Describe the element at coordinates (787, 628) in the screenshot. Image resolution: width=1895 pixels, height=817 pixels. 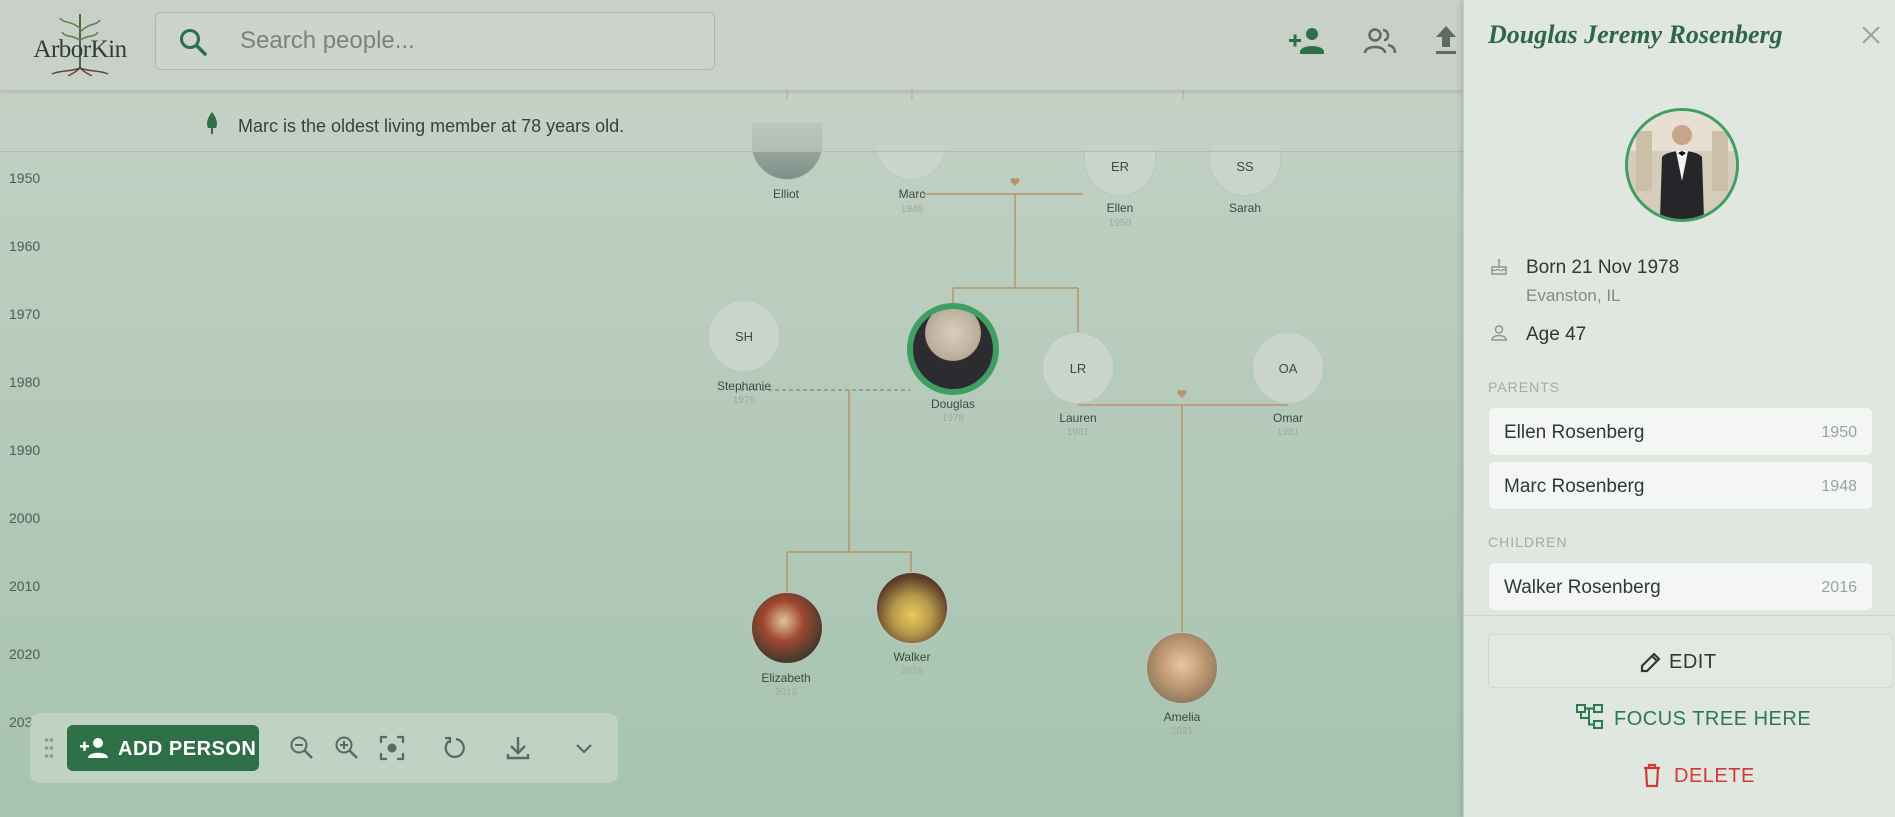
I see `person-node-elizabeth` at that location.